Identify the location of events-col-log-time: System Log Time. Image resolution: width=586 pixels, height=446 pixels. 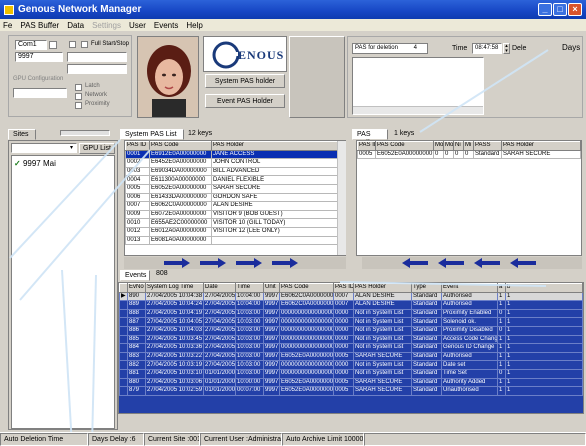
(174, 288).